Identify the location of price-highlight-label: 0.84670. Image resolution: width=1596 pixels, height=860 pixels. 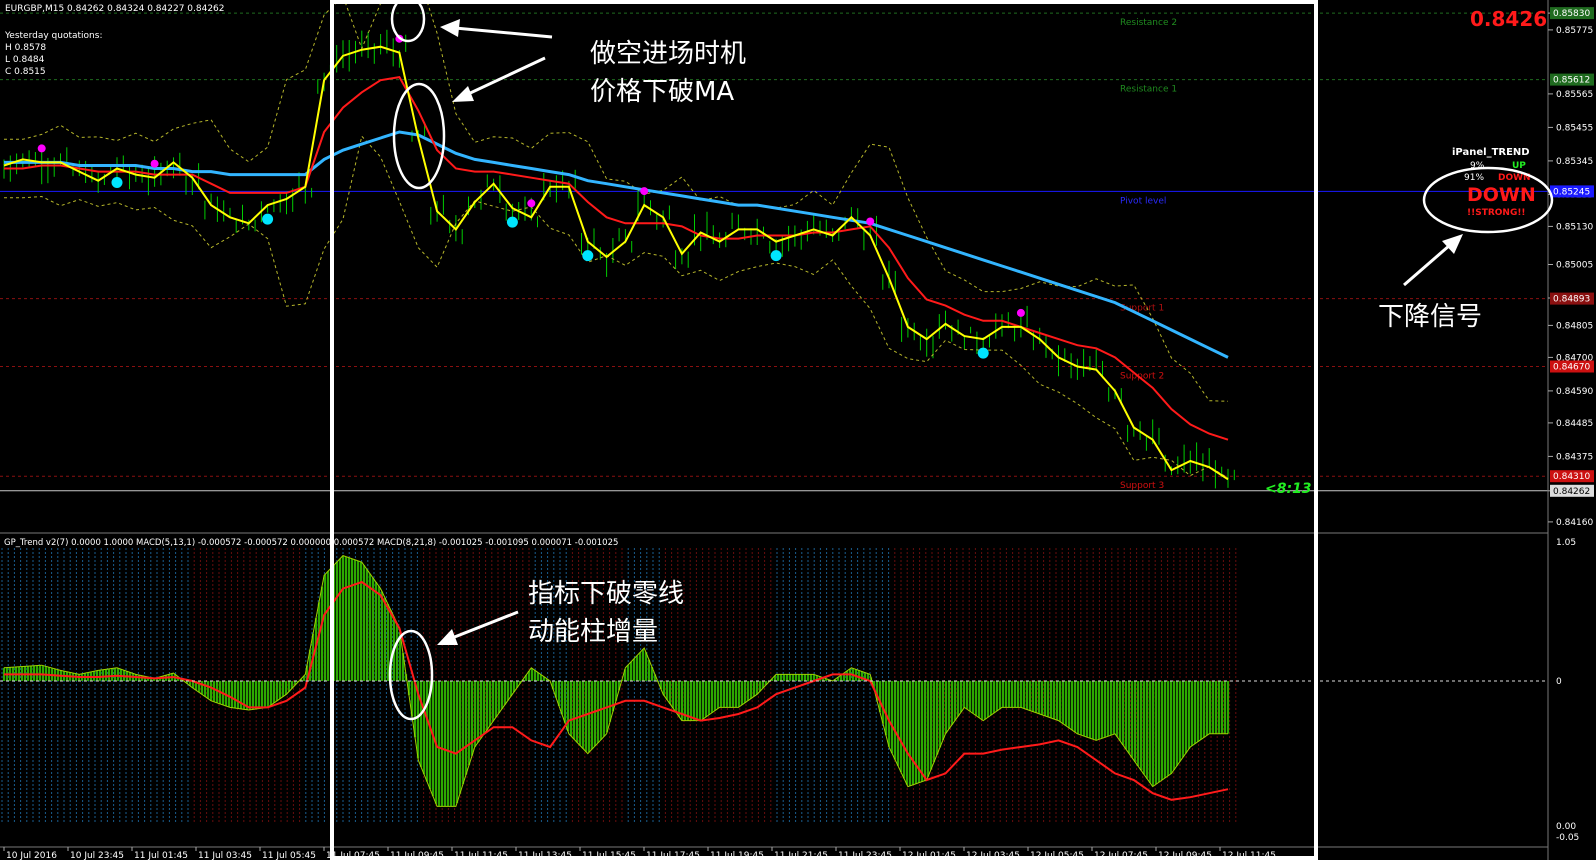
(1571, 368).